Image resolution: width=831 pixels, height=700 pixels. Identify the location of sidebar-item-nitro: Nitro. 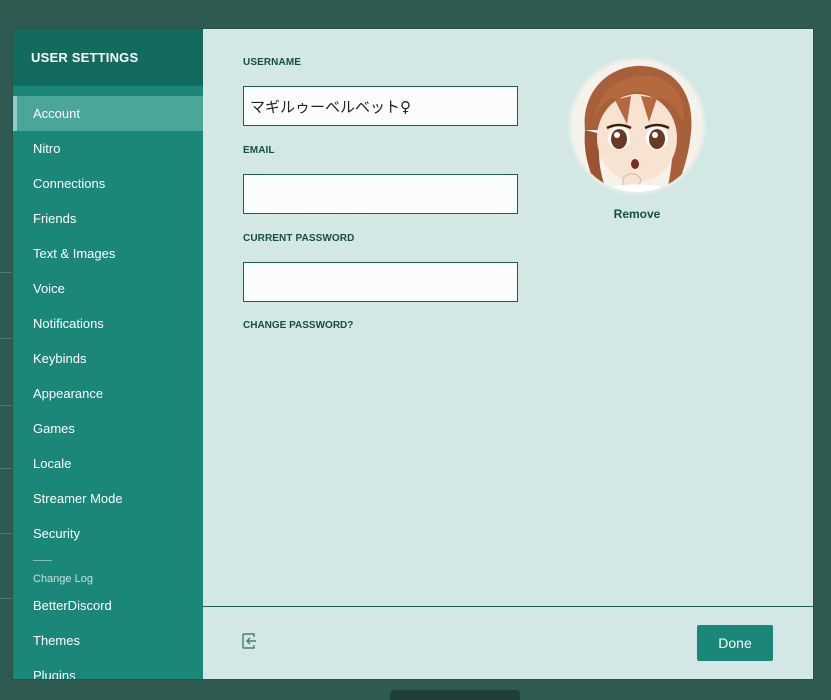
(108, 148).